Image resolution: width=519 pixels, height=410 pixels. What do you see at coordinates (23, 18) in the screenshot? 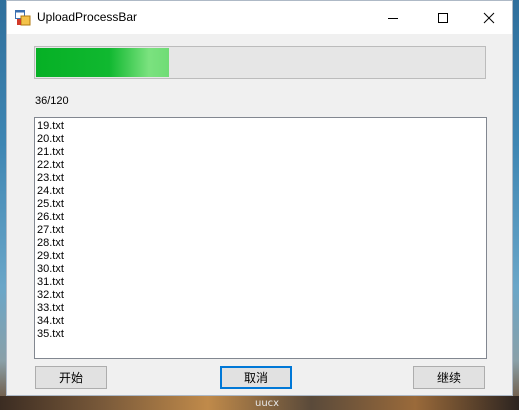
I see `app-window-icon` at bounding box center [23, 18].